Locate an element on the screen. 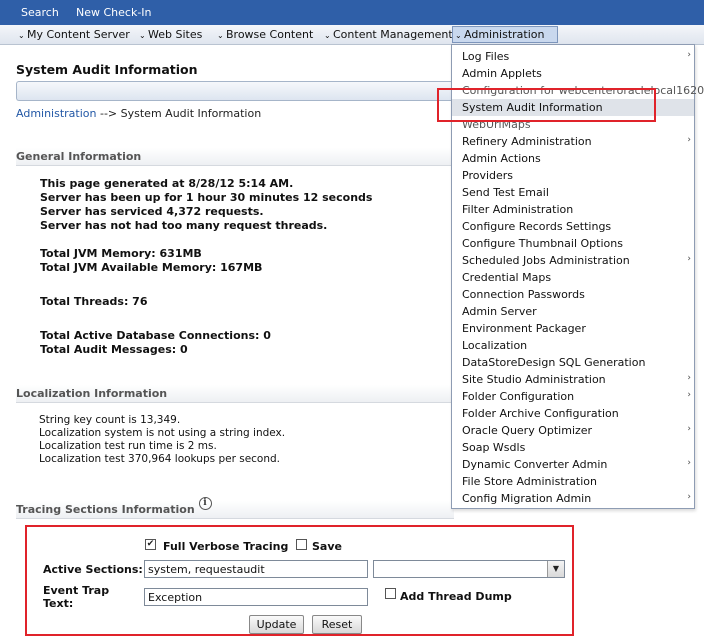 The image size is (704, 638). menu-content-management: ⌄ Content Management is located at coordinates (388, 34).